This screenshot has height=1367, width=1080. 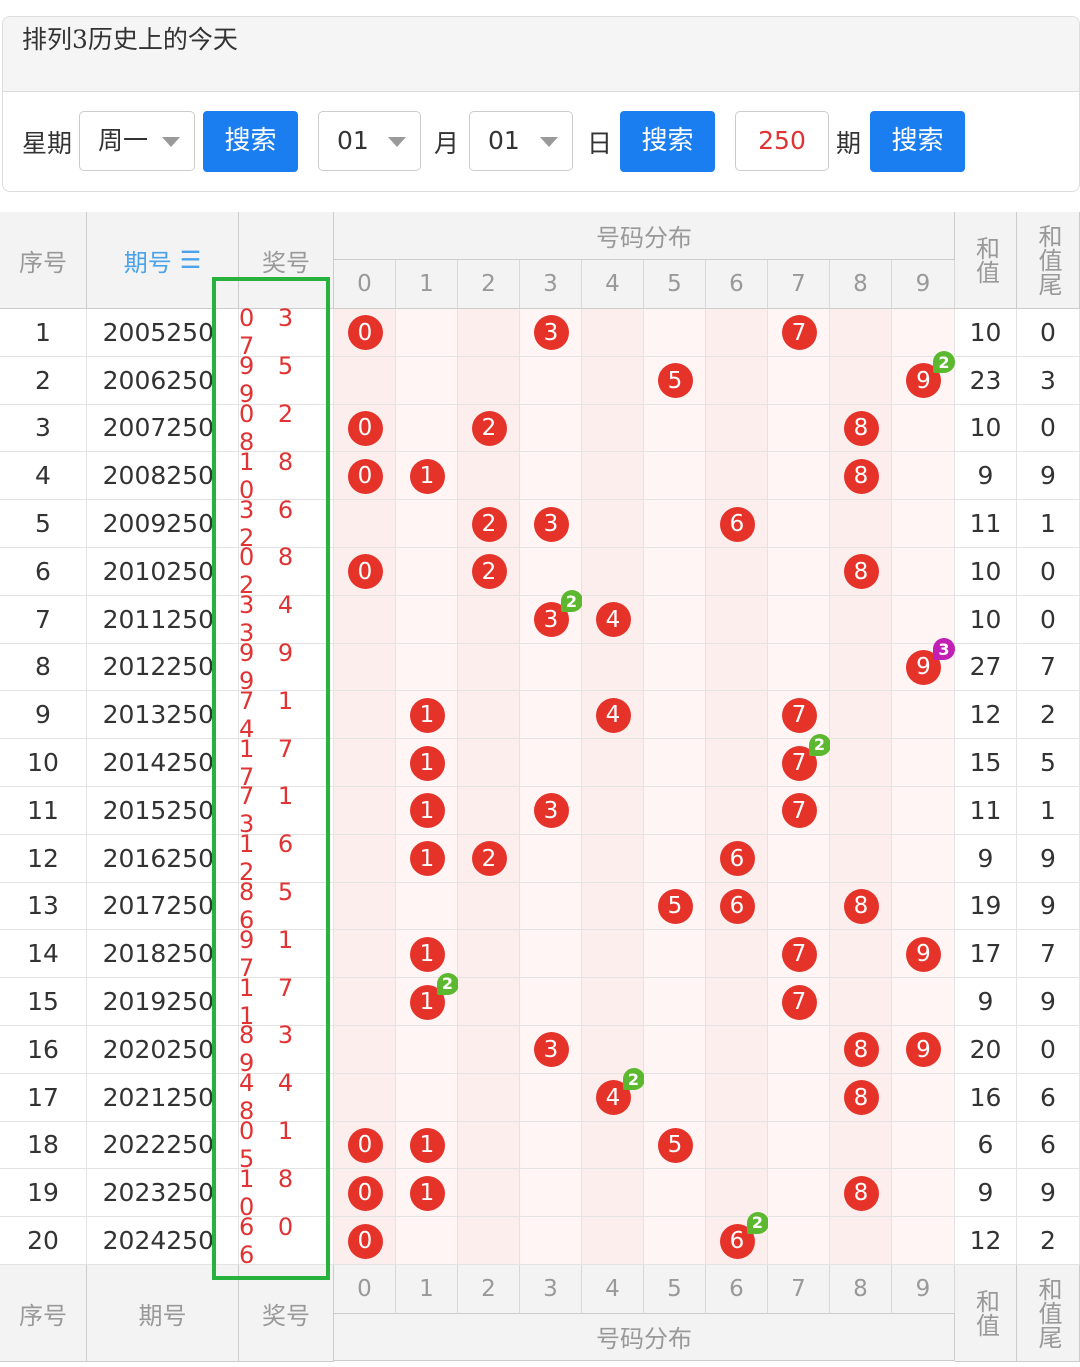 What do you see at coordinates (137, 141) in the screenshot?
I see `week-select: 周一` at bounding box center [137, 141].